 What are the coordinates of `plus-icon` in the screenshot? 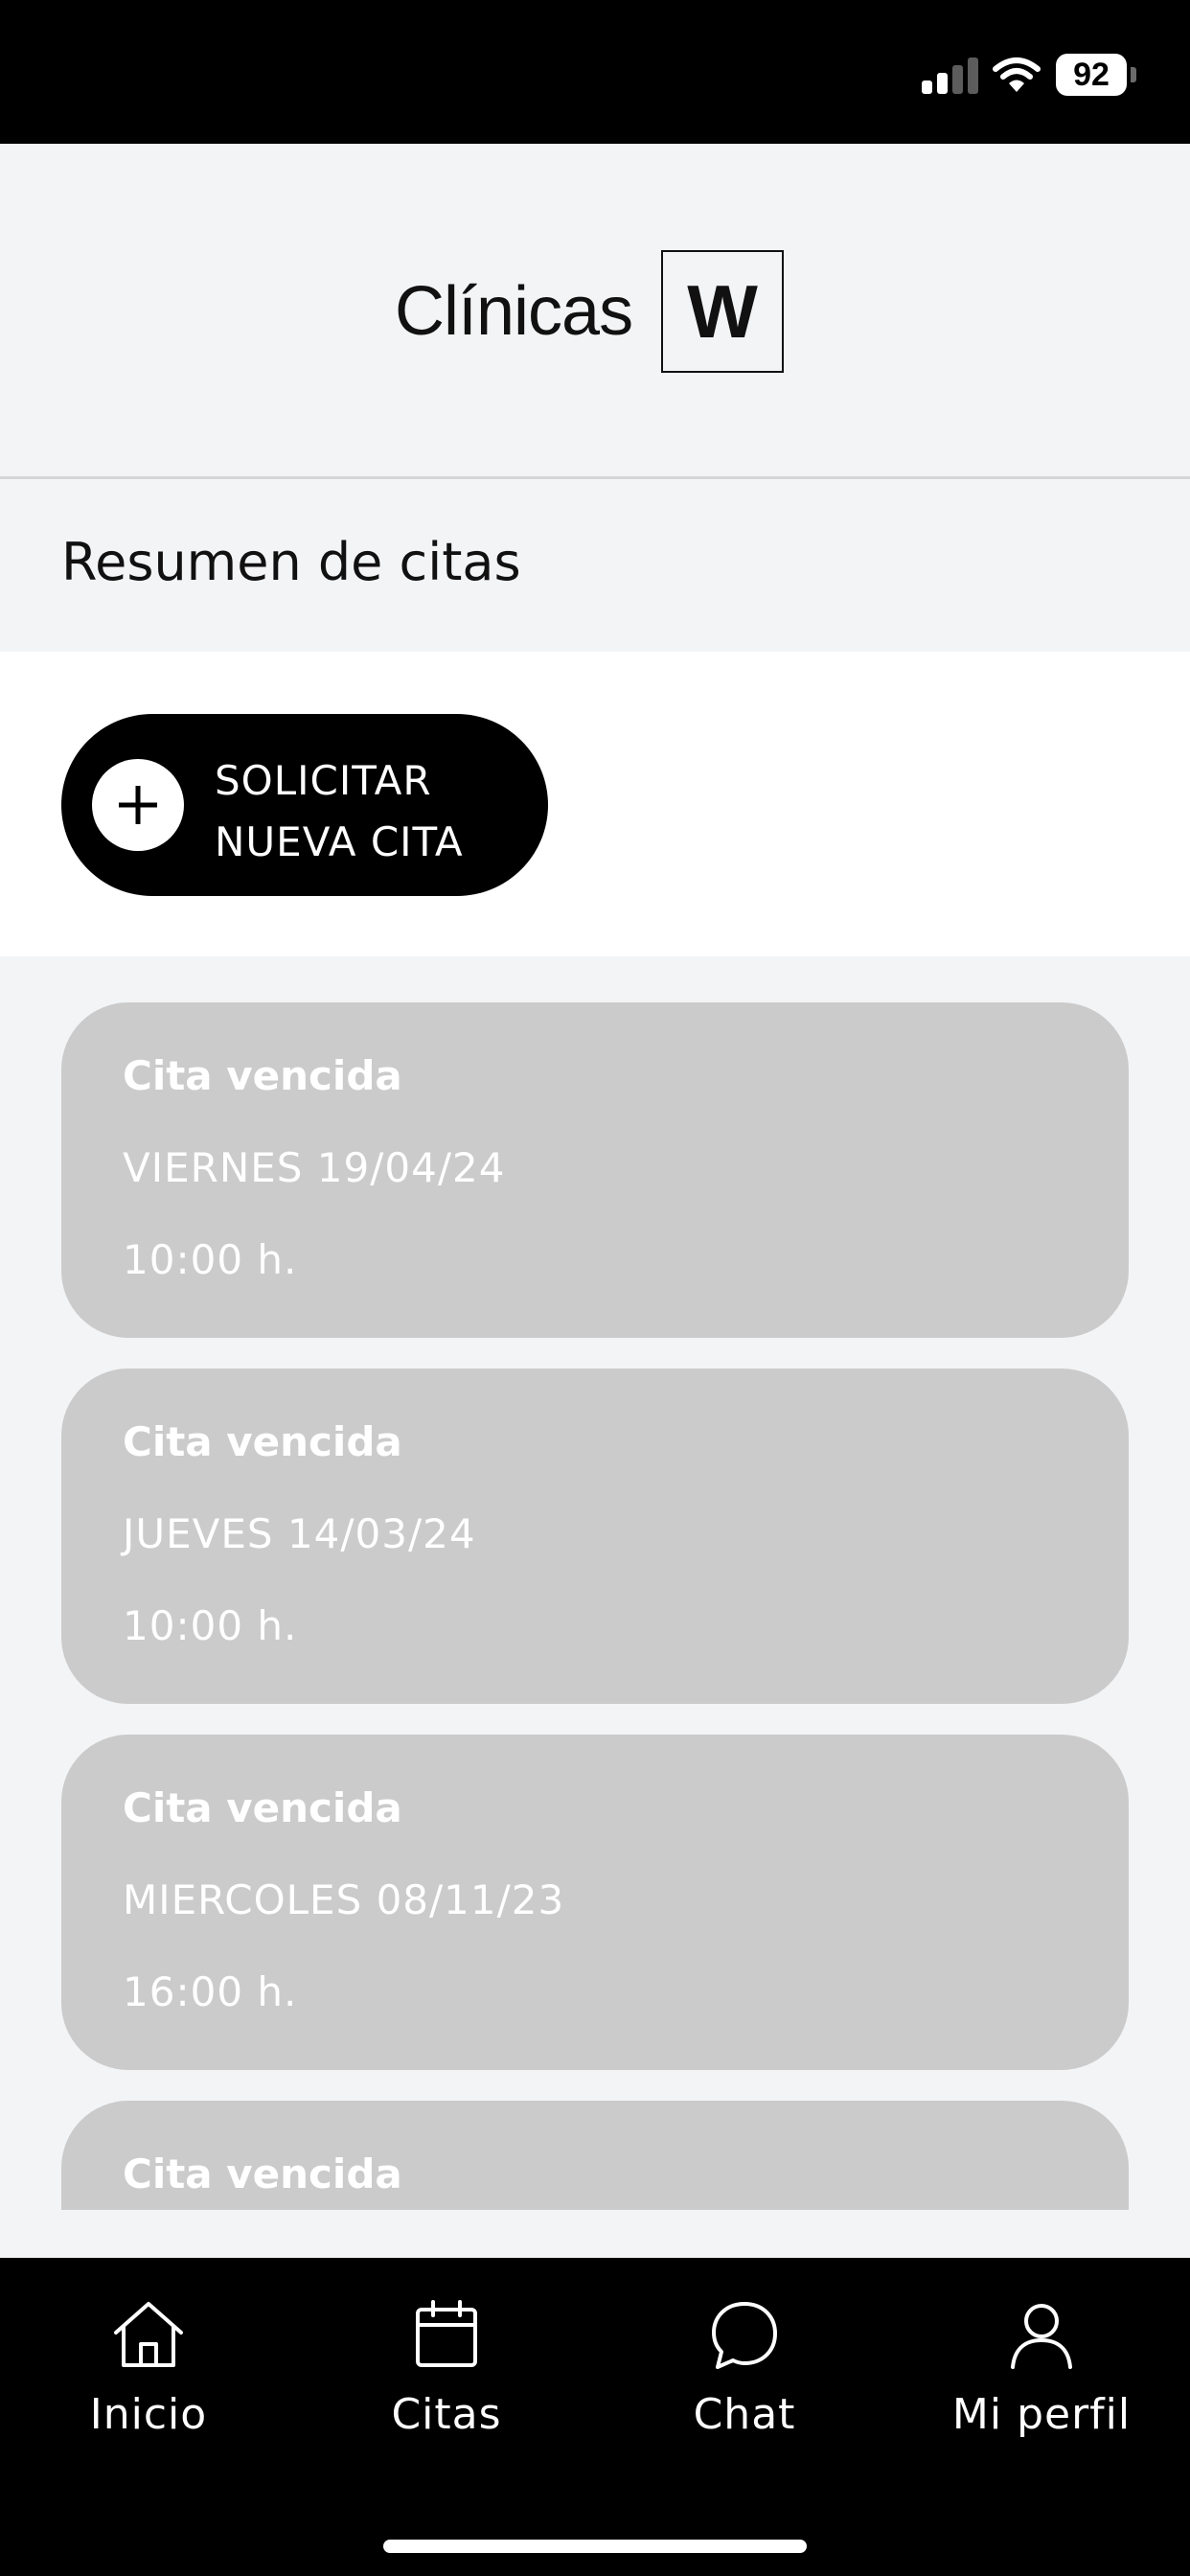 It's located at (138, 805).